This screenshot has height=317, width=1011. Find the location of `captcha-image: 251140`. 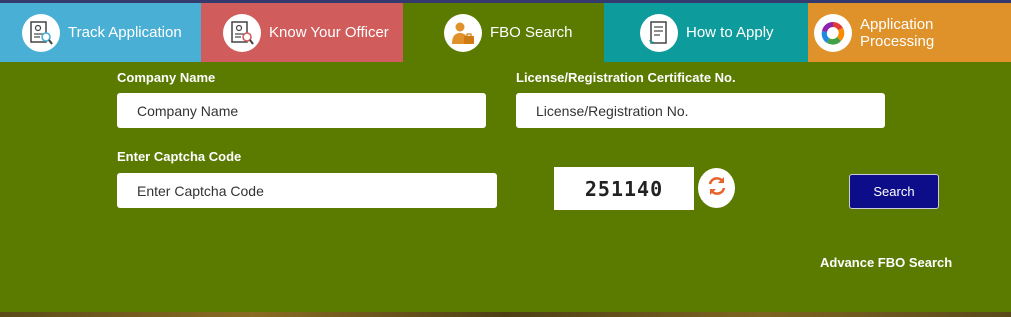

captcha-image: 251140 is located at coordinates (624, 188).